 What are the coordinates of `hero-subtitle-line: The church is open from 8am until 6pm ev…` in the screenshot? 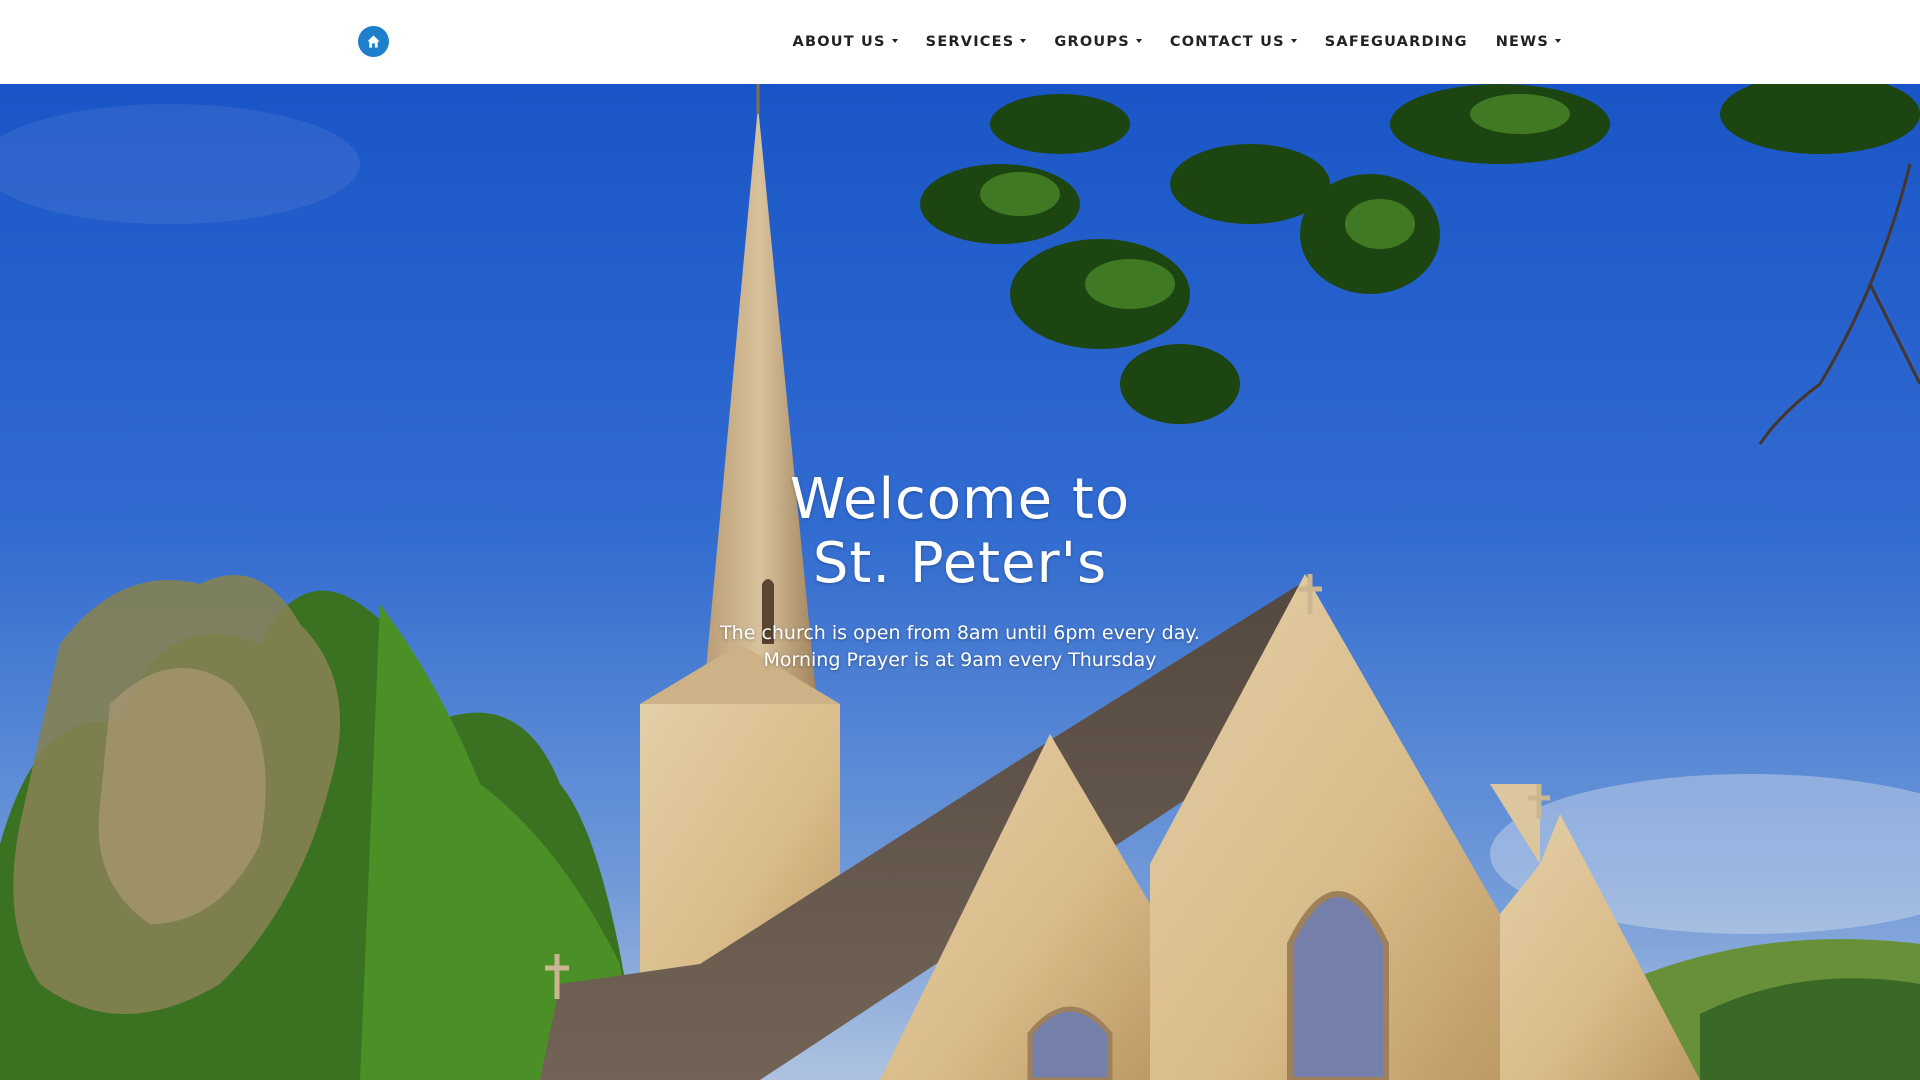 It's located at (960, 633).